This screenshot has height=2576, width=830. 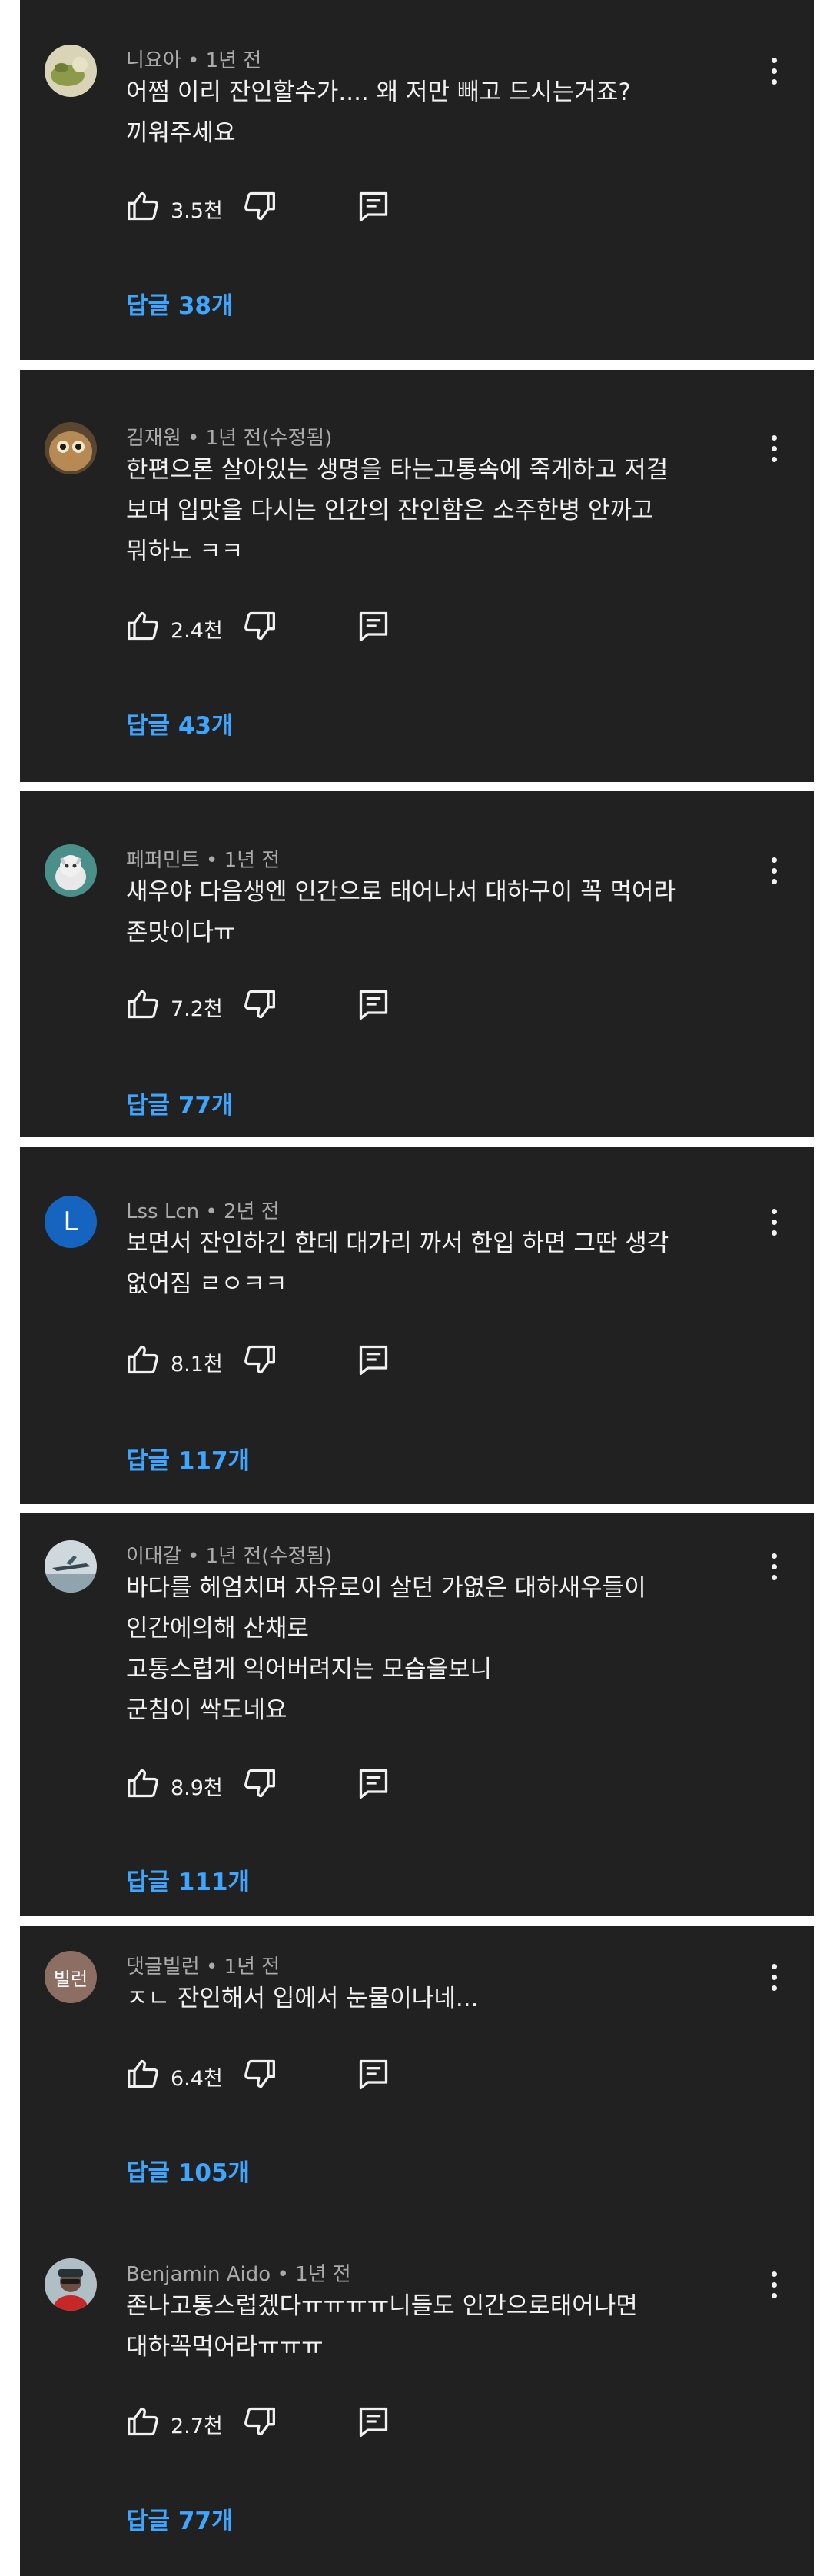 What do you see at coordinates (188, 2171) in the screenshot?
I see `view-replies-link: 답글 105개` at bounding box center [188, 2171].